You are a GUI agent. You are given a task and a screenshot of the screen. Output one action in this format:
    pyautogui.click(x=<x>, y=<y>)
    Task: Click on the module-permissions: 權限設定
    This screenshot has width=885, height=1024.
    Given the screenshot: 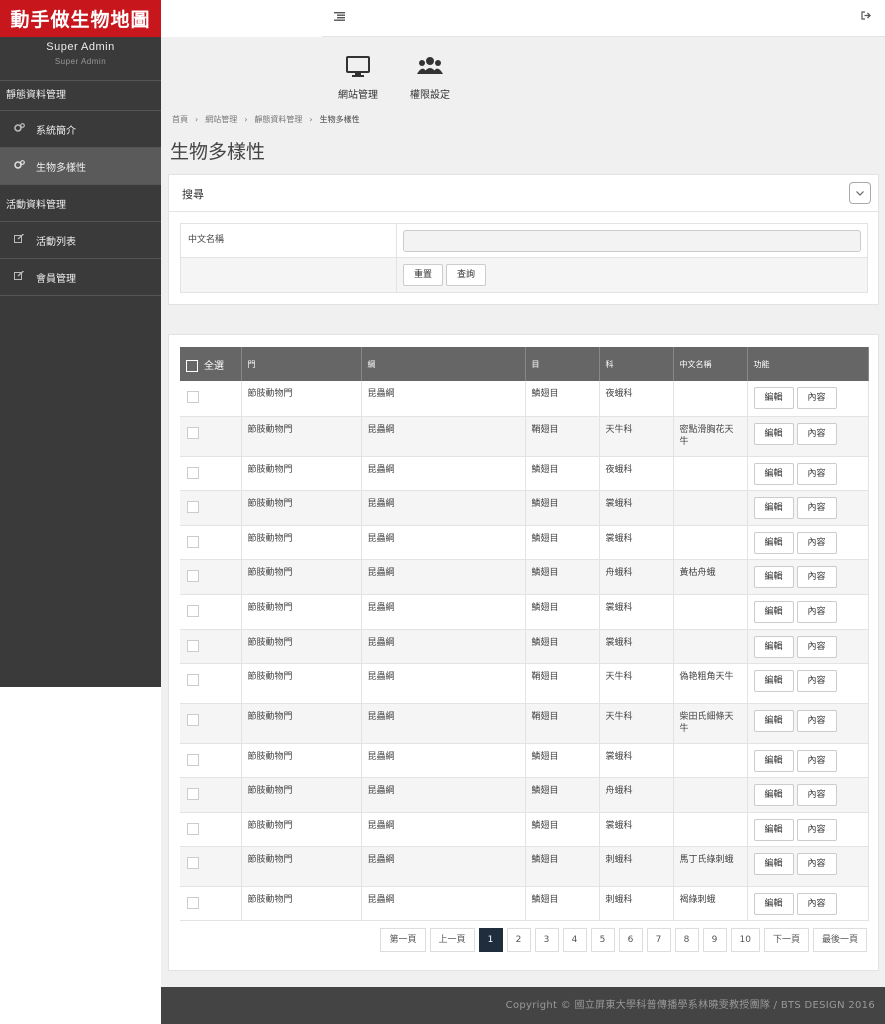 What is the action you would take?
    pyautogui.click(x=430, y=75)
    